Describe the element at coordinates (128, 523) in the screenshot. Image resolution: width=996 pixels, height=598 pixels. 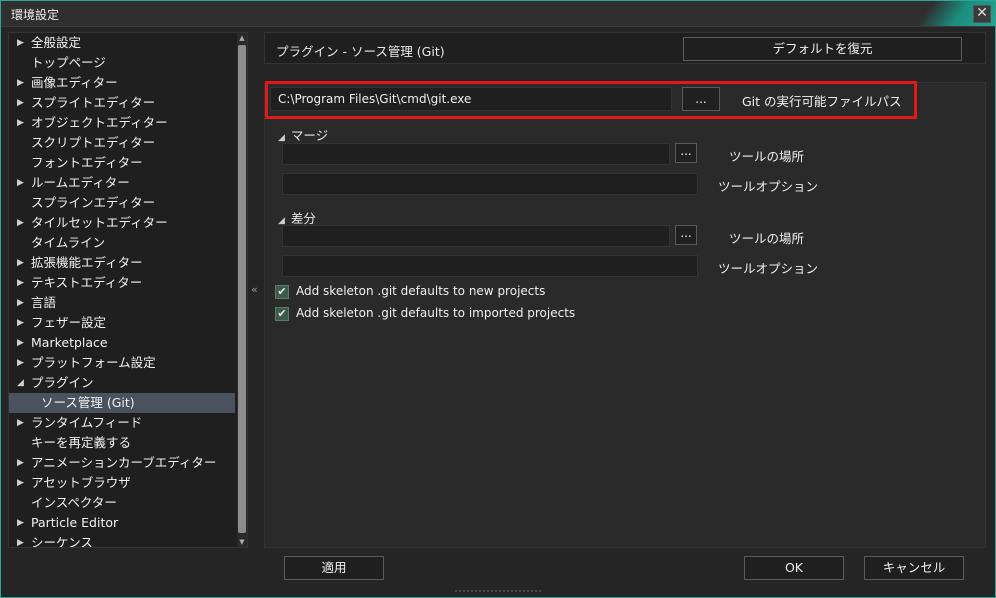
I see `tree-item: ▶ Particle Editor` at that location.